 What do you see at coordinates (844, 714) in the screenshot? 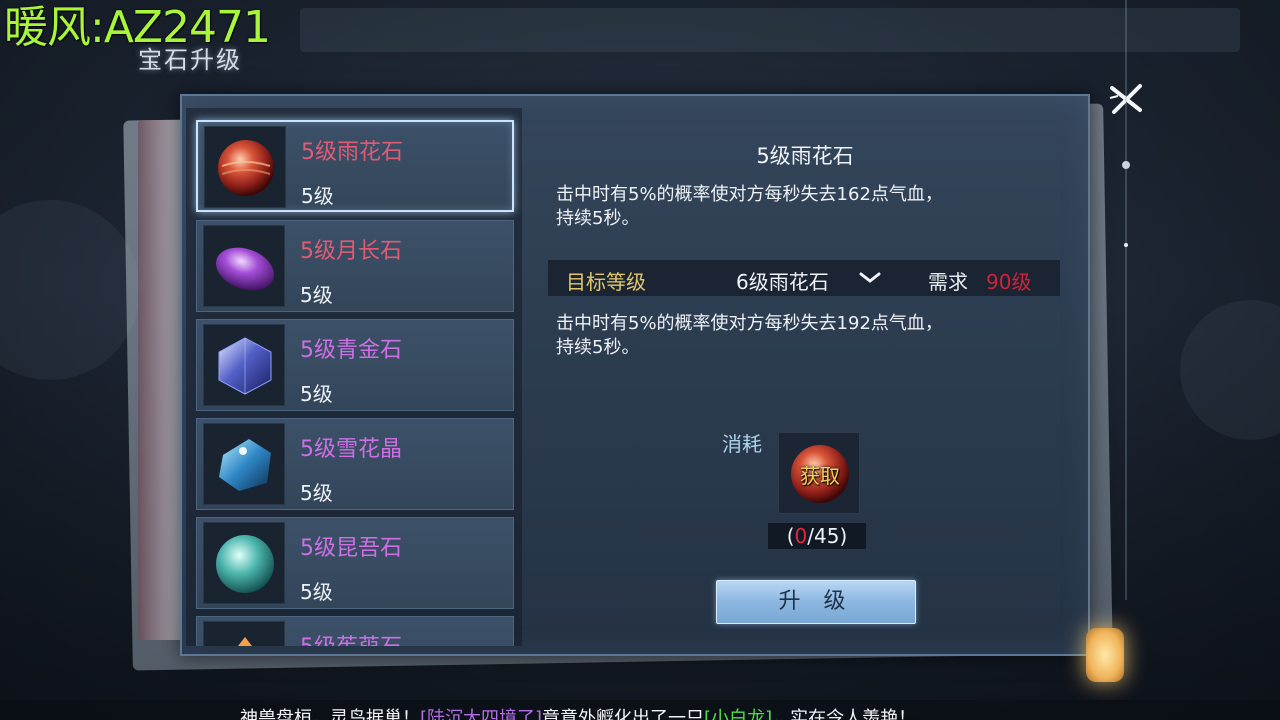
I see `ticker-part: ，实在令人羡艳！` at bounding box center [844, 714].